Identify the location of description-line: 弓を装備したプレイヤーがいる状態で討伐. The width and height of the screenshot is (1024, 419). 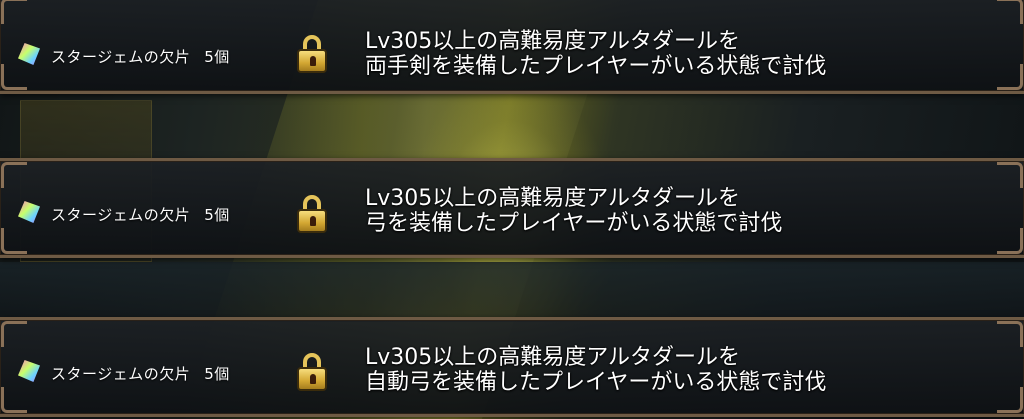
(574, 223).